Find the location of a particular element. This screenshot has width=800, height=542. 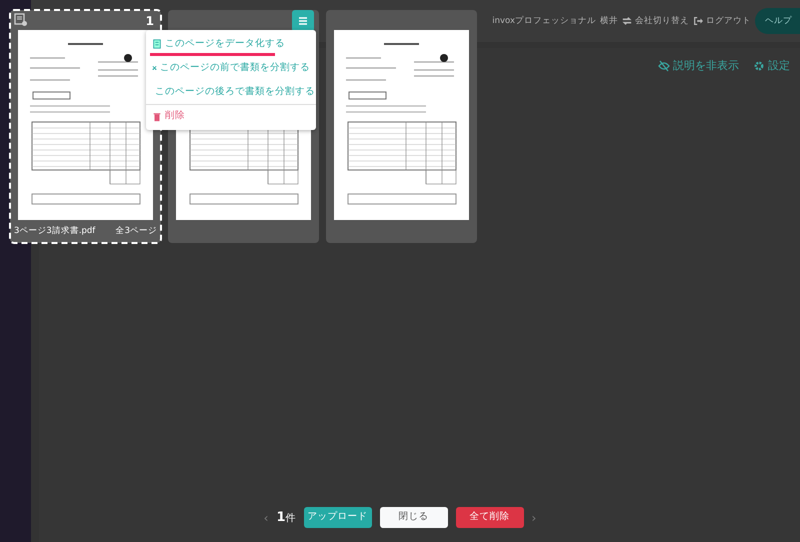

plan-name: invoxプロフェッショナル is located at coordinates (544, 21).